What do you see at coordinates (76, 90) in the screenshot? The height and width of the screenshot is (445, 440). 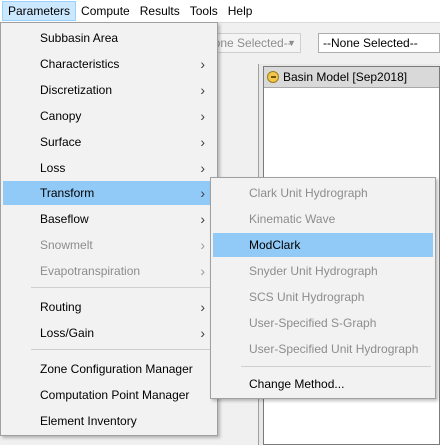 I see `menu-item-label: Discretization` at bounding box center [76, 90].